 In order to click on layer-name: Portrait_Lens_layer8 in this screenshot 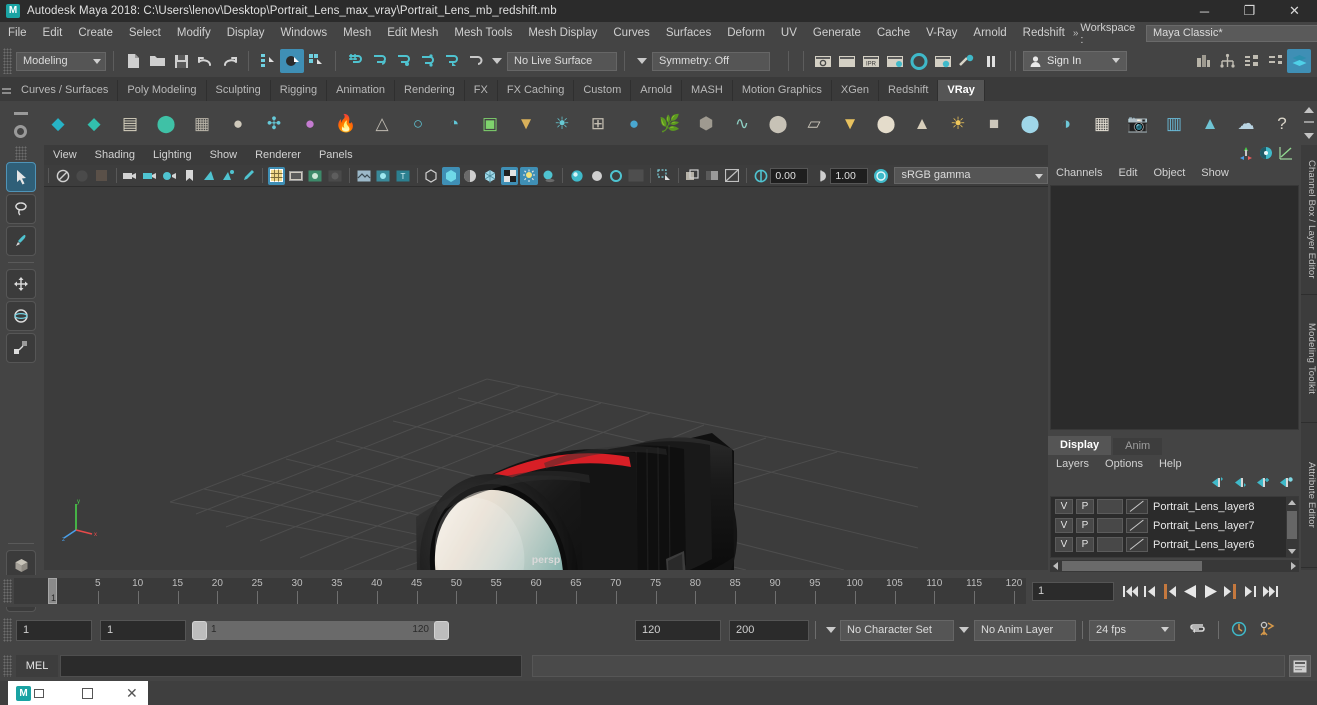, I will do `click(1204, 507)`.